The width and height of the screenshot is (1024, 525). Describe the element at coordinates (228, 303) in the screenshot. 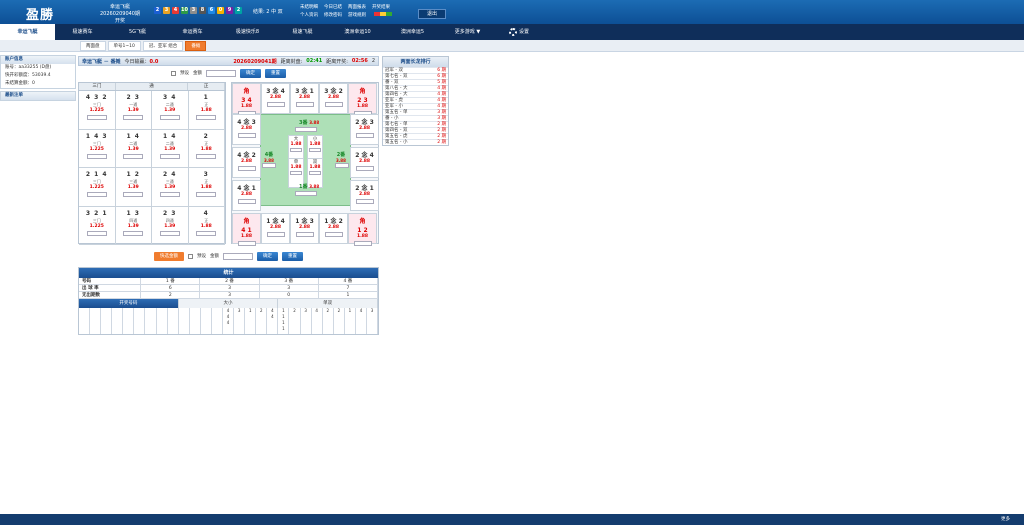

I see `tab-big-small: 大小` at that location.